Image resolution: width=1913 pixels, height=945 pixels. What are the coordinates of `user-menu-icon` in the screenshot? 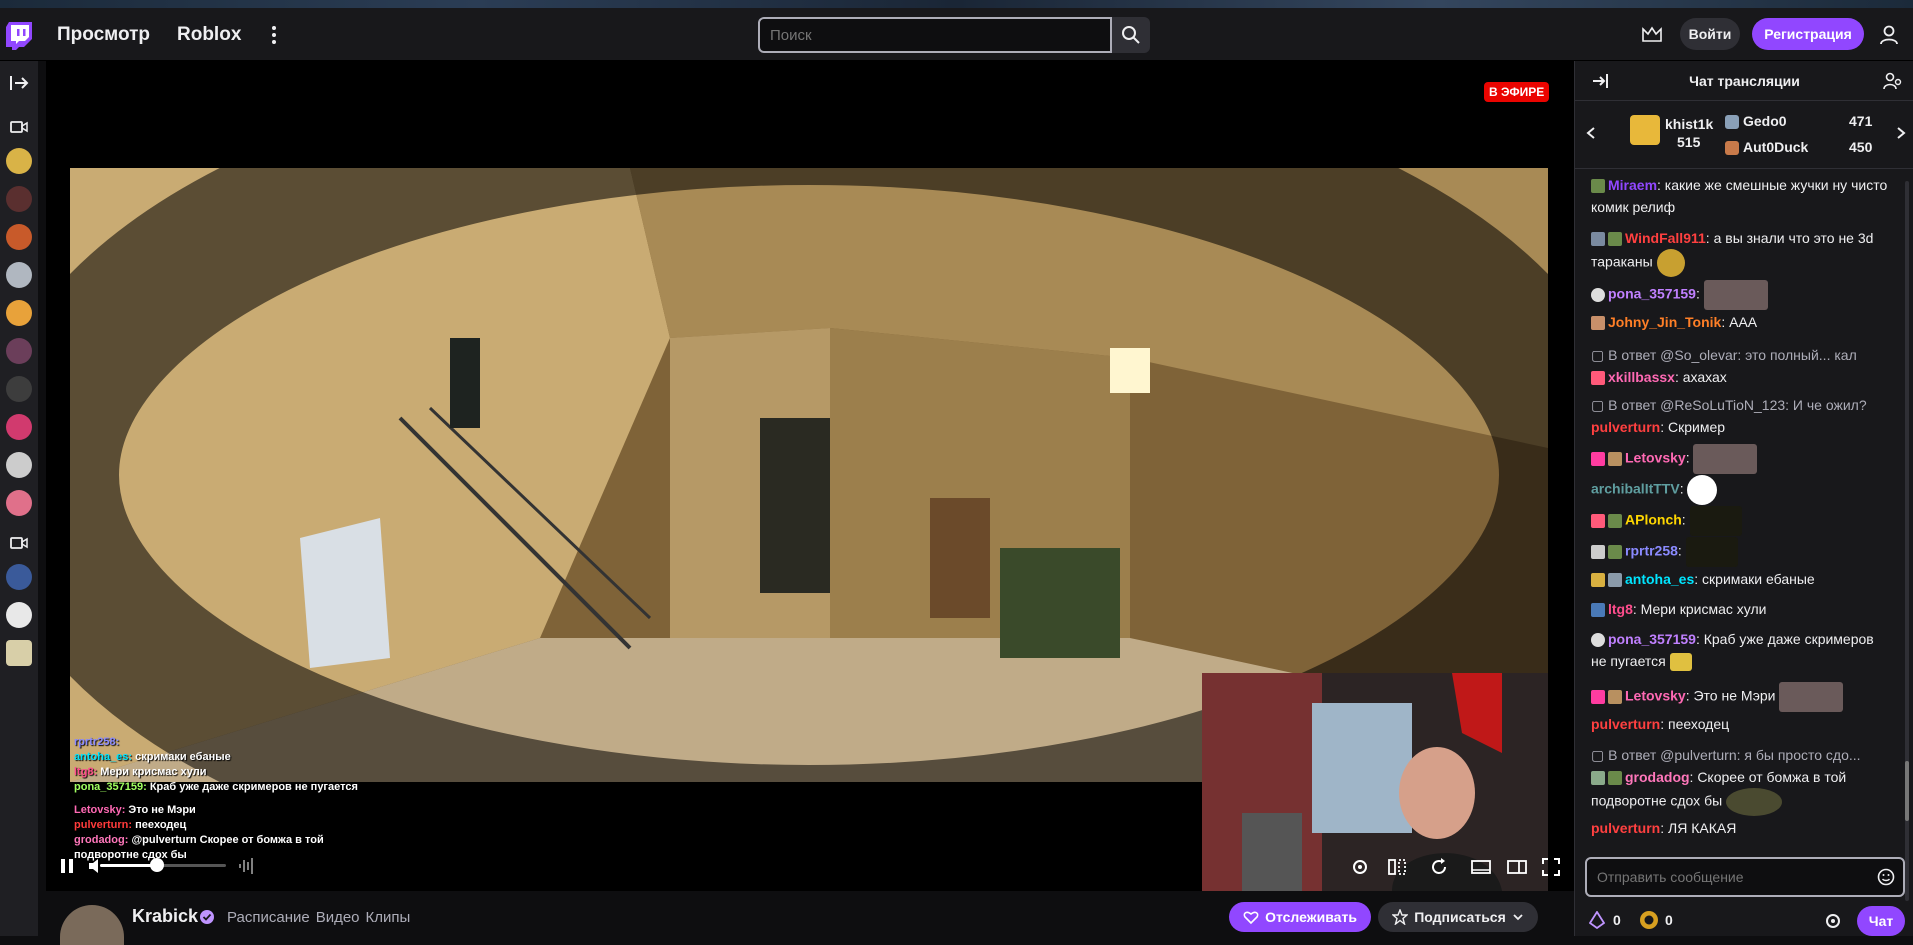 It's located at (1889, 35).